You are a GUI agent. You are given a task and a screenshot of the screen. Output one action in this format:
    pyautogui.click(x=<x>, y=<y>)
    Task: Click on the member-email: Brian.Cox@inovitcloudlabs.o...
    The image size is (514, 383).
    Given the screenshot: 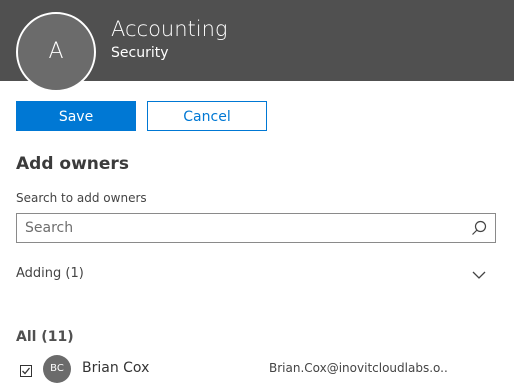 What is the action you would take?
    pyautogui.click(x=359, y=368)
    